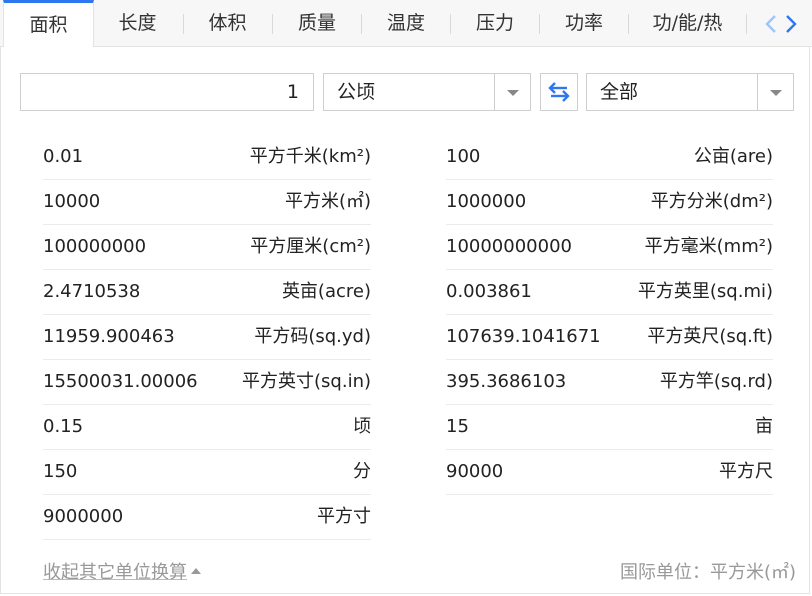  Describe the element at coordinates (207, 472) in the screenshot. I see `result-row: 150 分` at that location.